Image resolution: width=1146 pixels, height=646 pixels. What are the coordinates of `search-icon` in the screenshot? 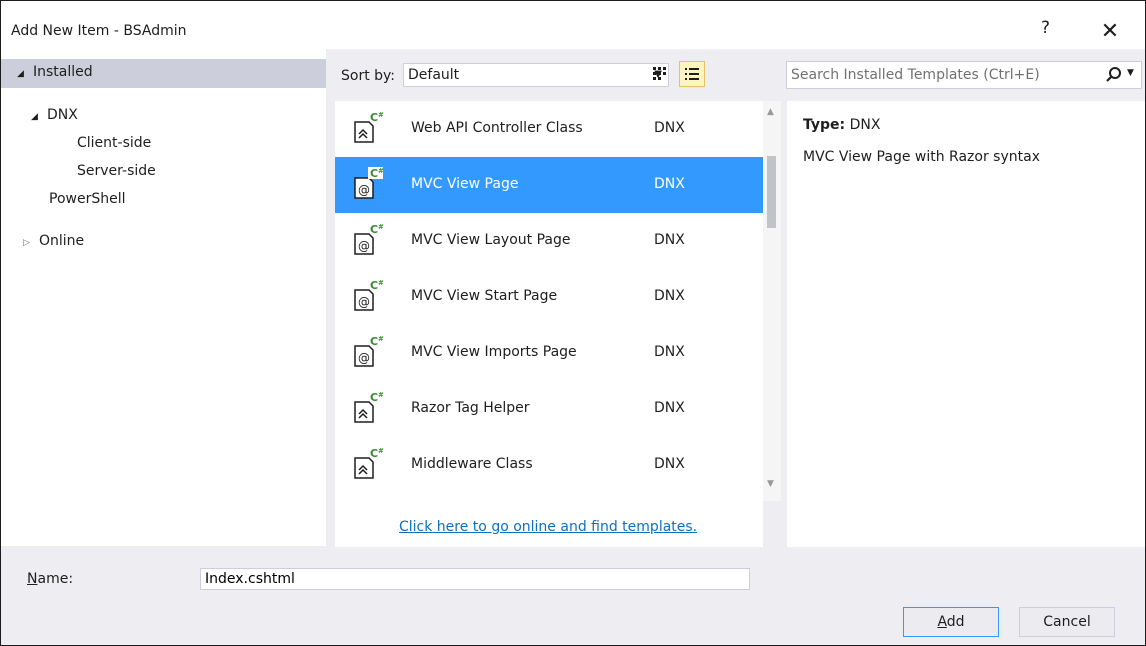 It's located at (1114, 75).